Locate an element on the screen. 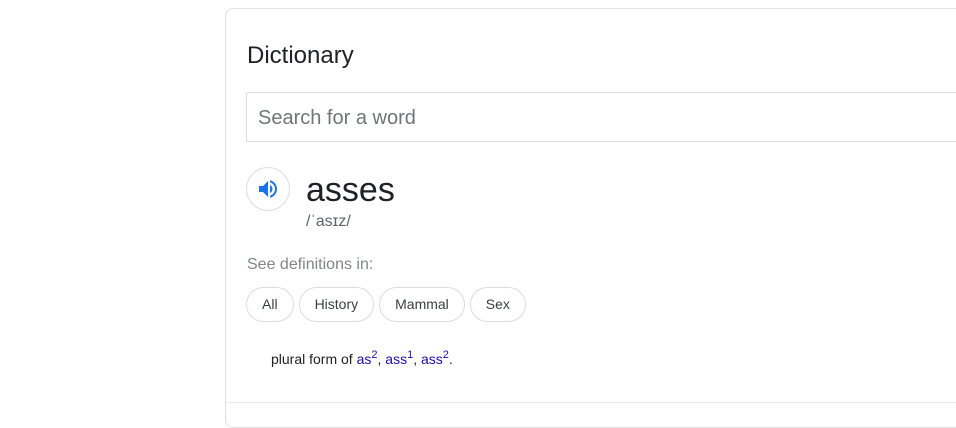  speaker-icon is located at coordinates (268, 189).